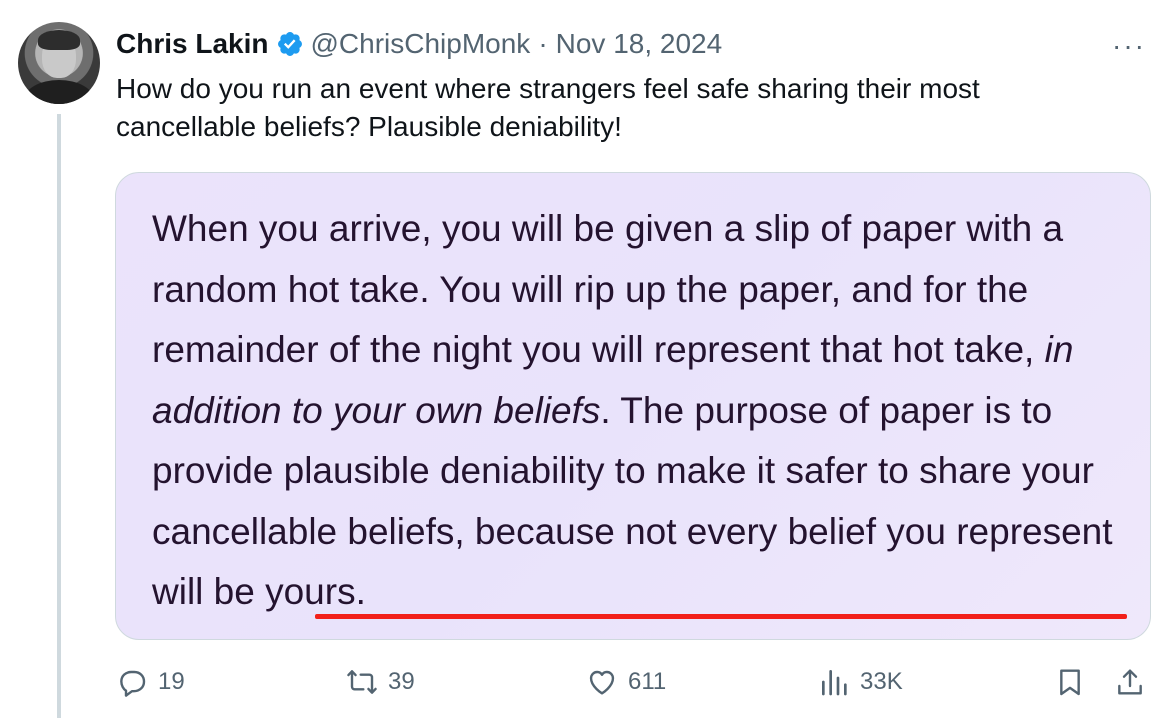 The height and width of the screenshot is (718, 1170). I want to click on avatar-hair, so click(59, 40).